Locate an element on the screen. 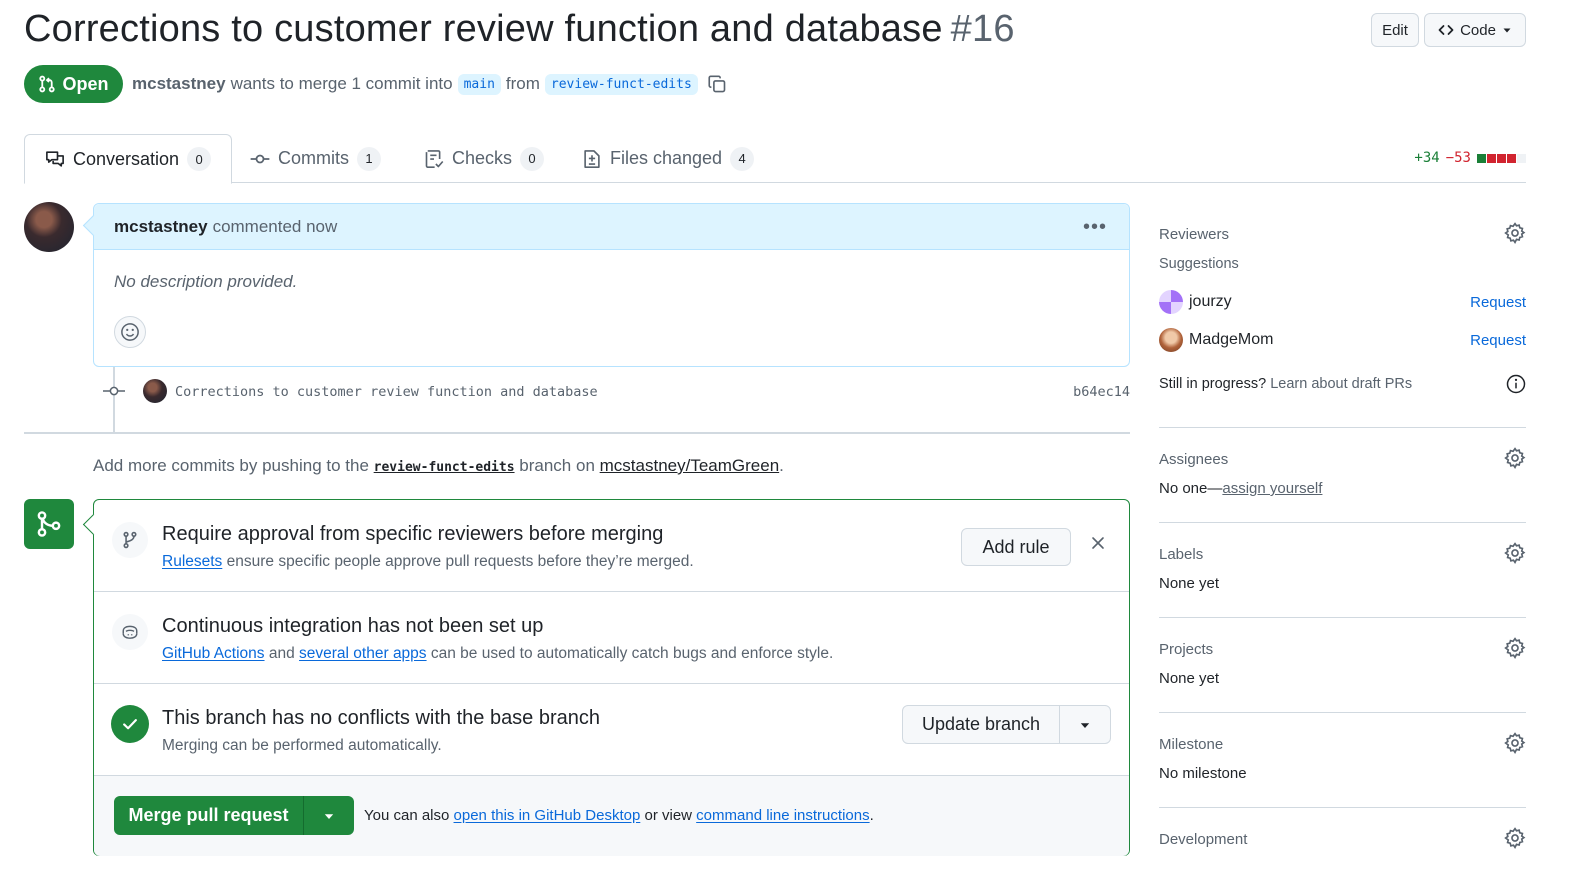 This screenshot has width=1587, height=871. rulesets-link: Rulesets is located at coordinates (192, 561).